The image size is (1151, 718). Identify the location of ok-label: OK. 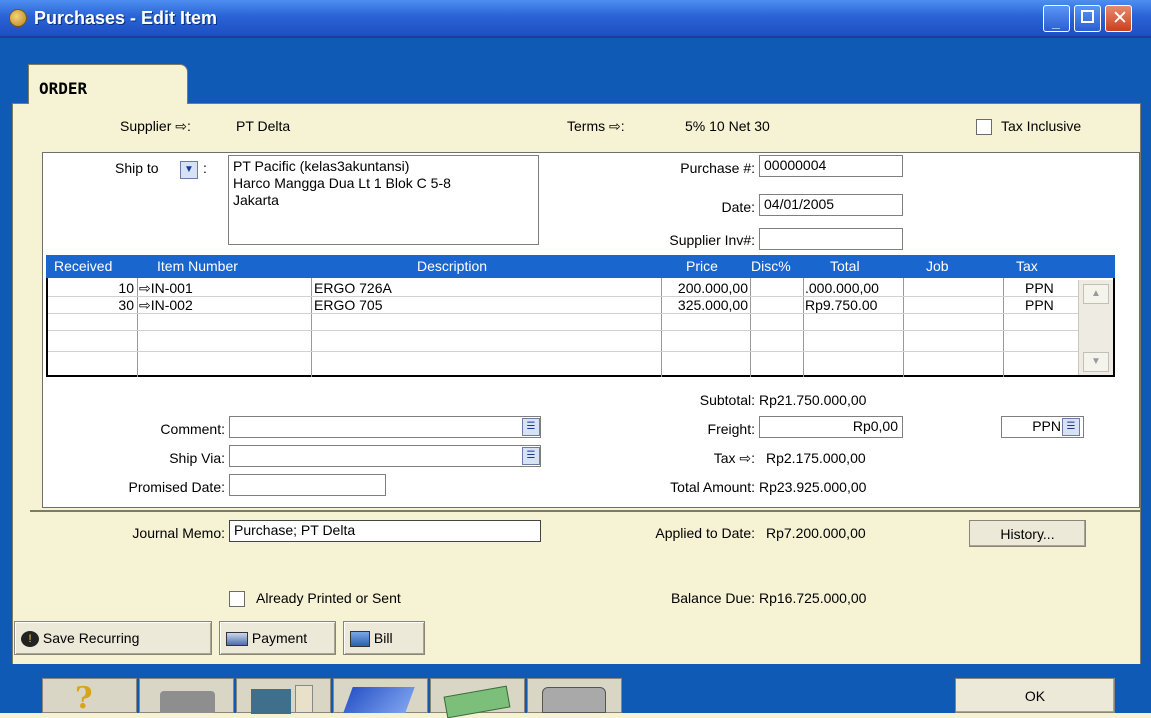
(1035, 696).